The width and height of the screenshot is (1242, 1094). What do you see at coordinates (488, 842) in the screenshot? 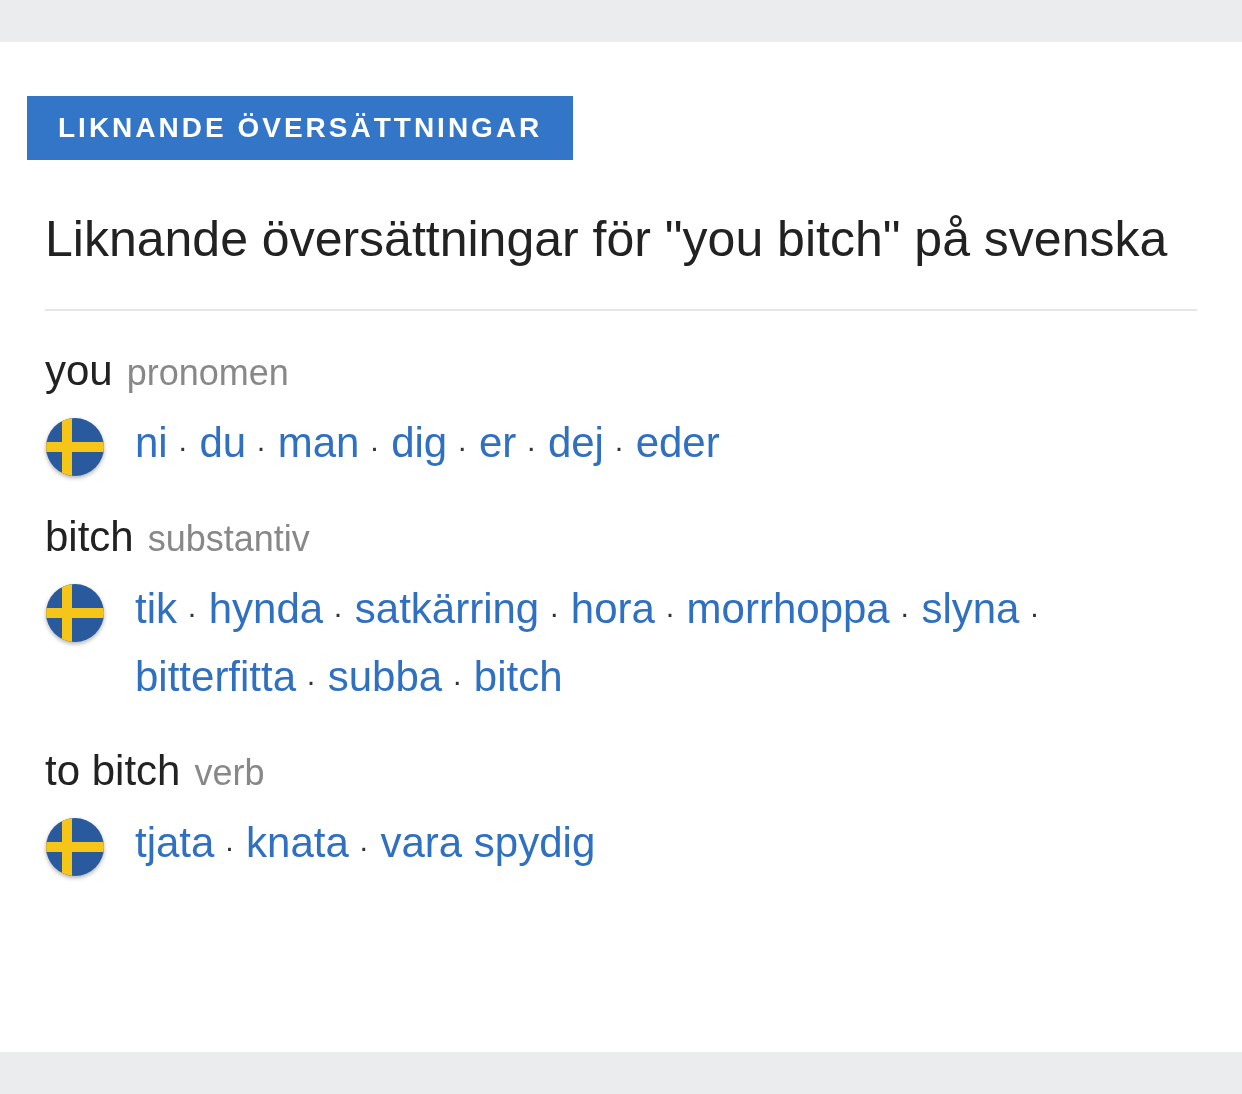
I see `translation-link: vara spydig` at bounding box center [488, 842].